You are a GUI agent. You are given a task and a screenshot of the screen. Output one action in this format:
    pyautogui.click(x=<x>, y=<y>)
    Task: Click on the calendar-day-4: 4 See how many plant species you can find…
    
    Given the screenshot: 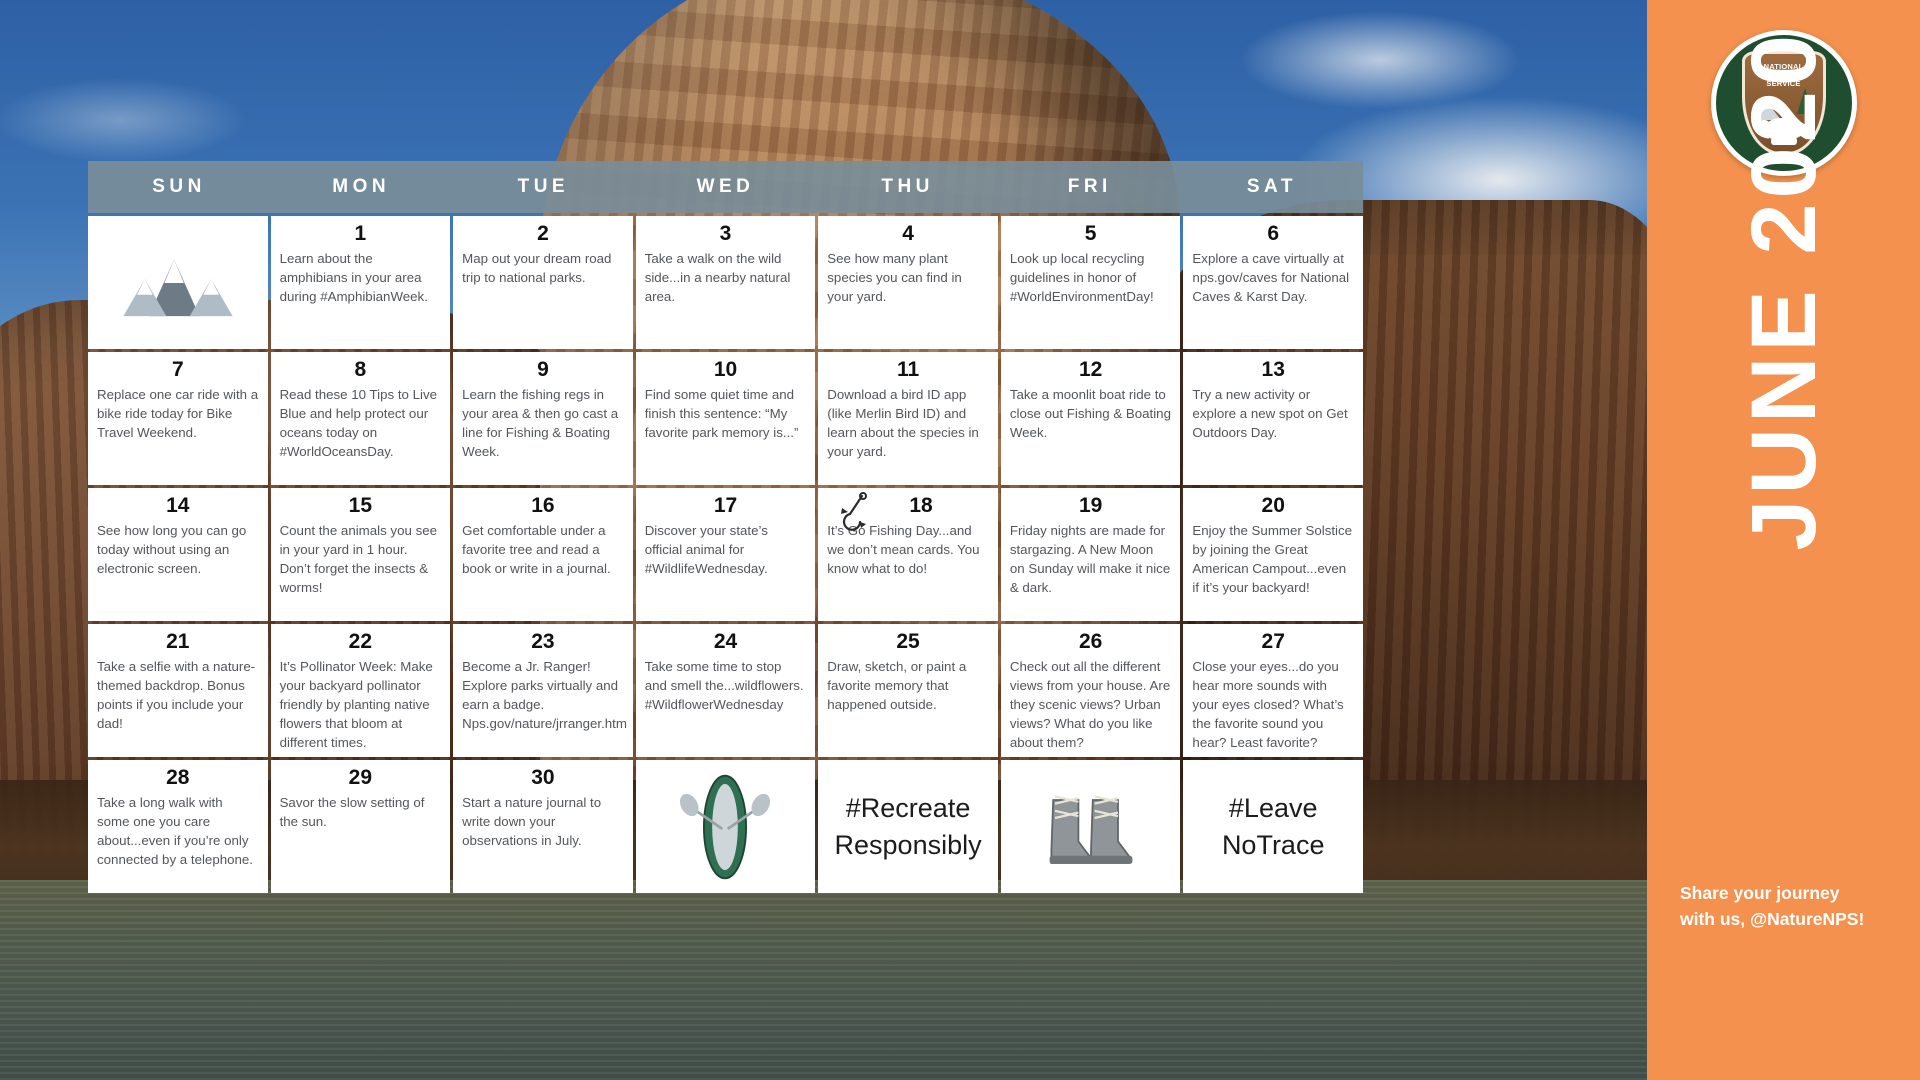 What is the action you would take?
    pyautogui.click(x=908, y=282)
    